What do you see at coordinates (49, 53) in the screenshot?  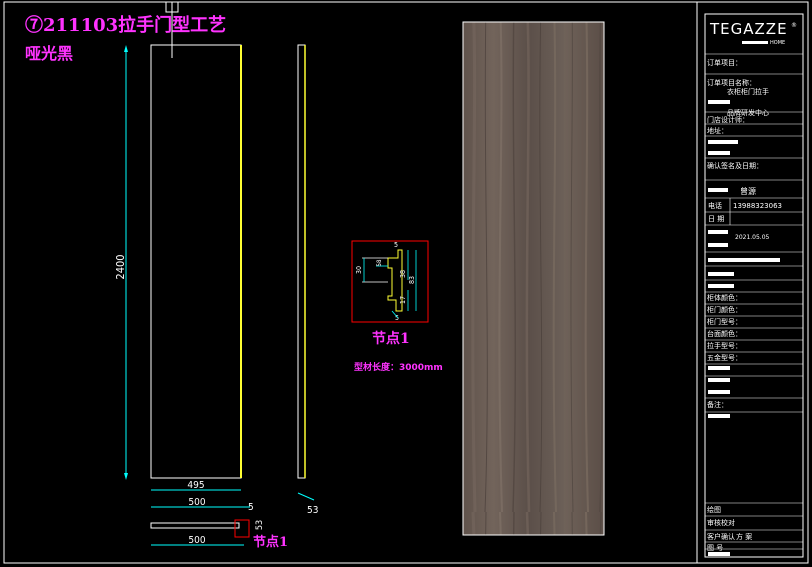 I see `finish-subtitle: 哑光黑` at bounding box center [49, 53].